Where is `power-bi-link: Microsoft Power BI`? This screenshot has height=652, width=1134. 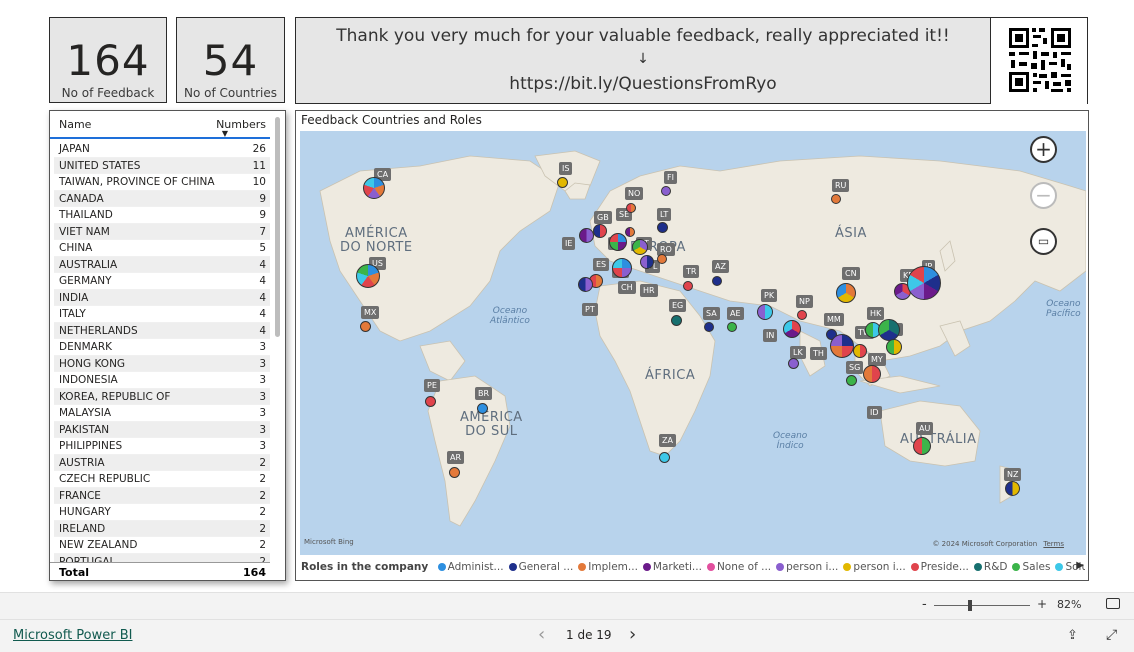
power-bi-link: Microsoft Power BI is located at coordinates (72, 635).